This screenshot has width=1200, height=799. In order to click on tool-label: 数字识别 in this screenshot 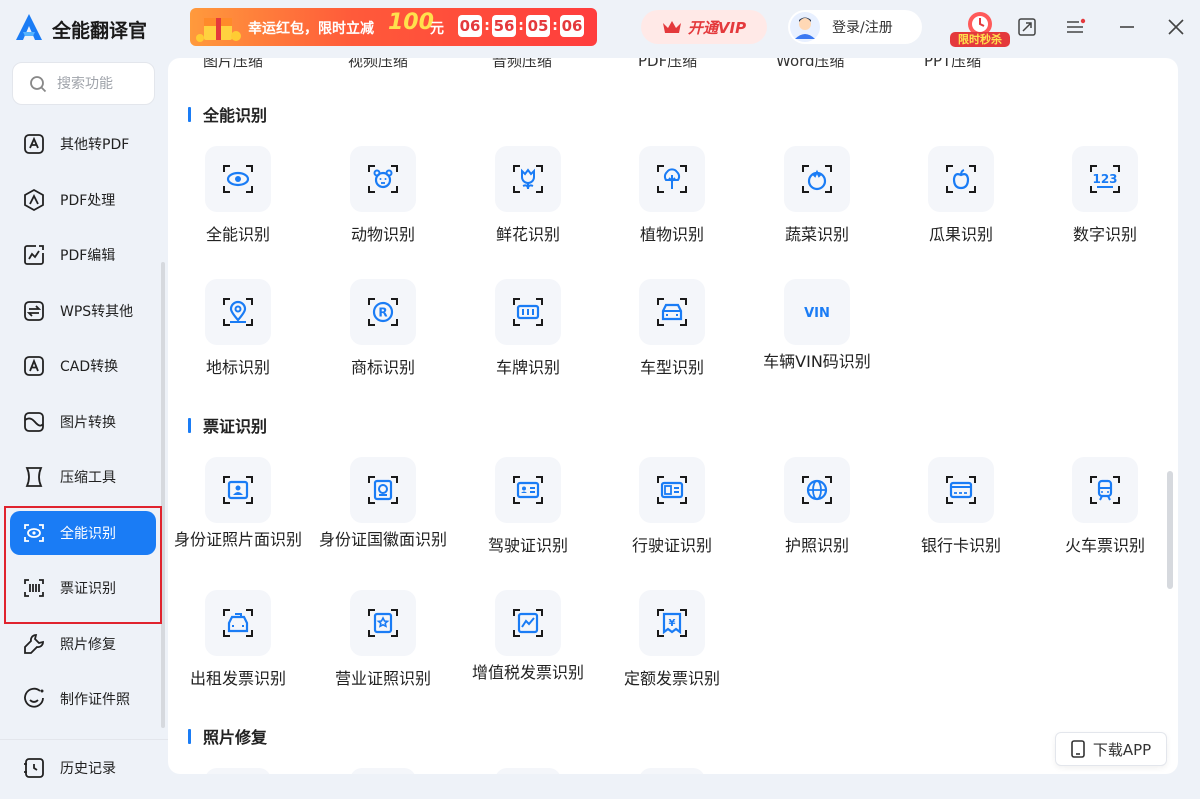, I will do `click(1104, 234)`.